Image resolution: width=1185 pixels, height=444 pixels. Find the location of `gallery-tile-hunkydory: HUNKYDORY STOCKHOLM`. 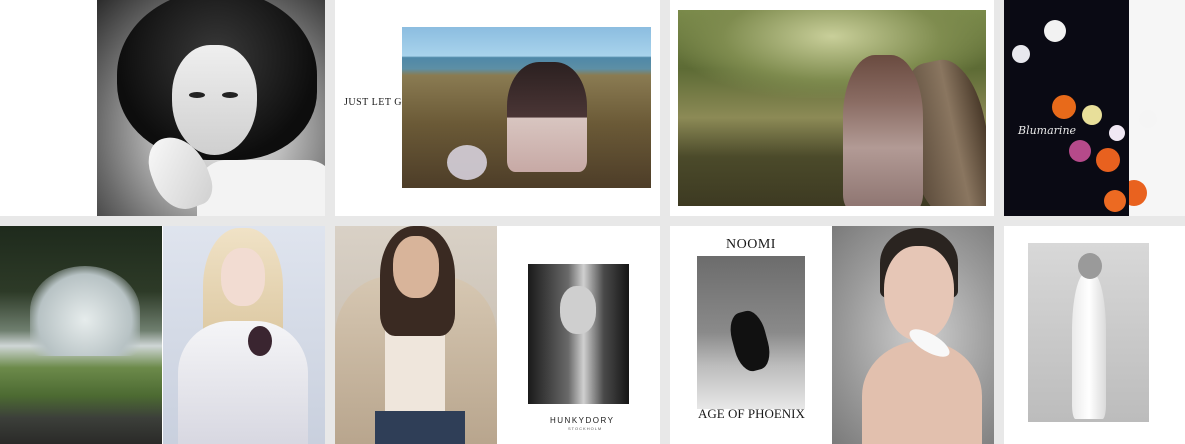

gallery-tile-hunkydory: HUNKYDORY STOCKHOLM is located at coordinates (497, 335).